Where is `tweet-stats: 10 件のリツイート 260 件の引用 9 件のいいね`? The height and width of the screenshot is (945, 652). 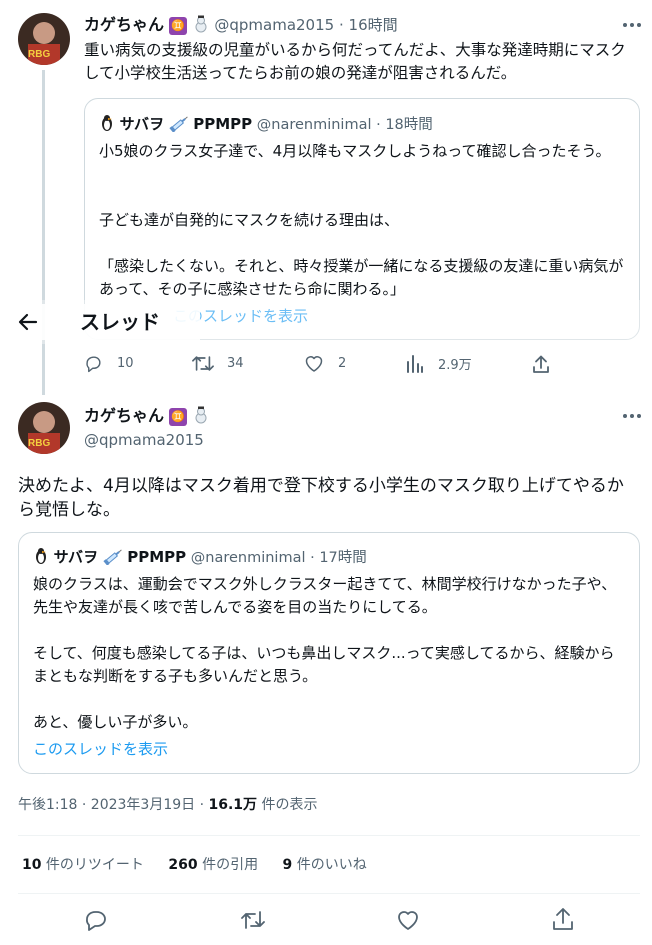 tweet-stats: 10 件のリツイート 260 件の引用 9 件のいいね is located at coordinates (194, 865).